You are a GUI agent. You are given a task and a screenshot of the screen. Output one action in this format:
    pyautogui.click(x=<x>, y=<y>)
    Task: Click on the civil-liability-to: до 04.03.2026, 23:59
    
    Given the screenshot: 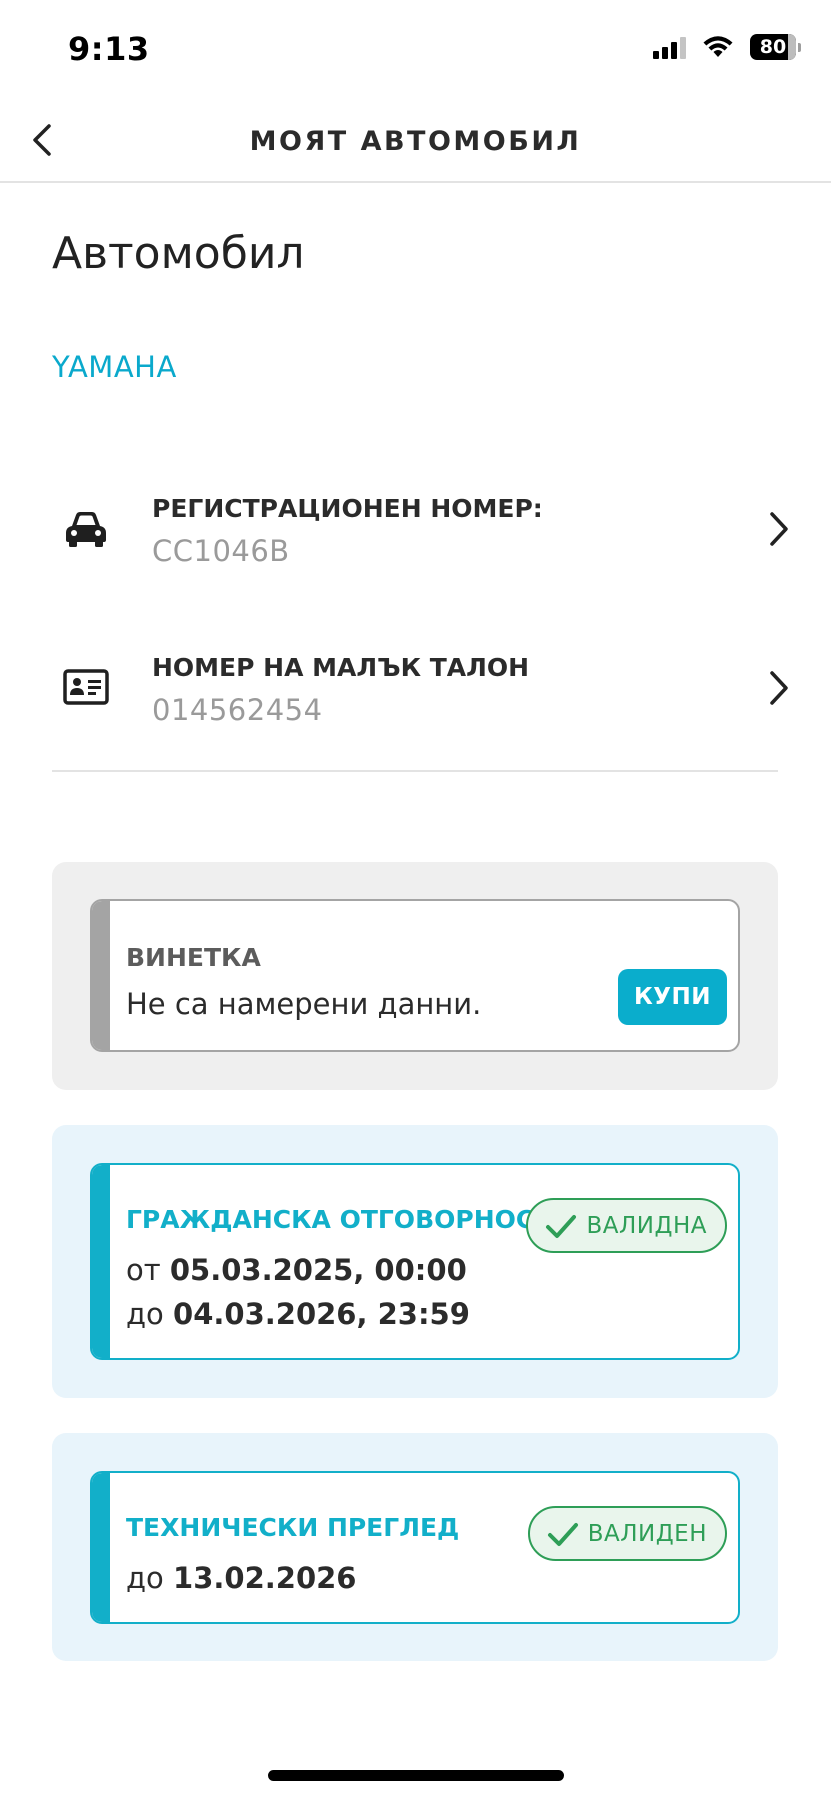 What is the action you would take?
    pyautogui.click(x=298, y=1314)
    